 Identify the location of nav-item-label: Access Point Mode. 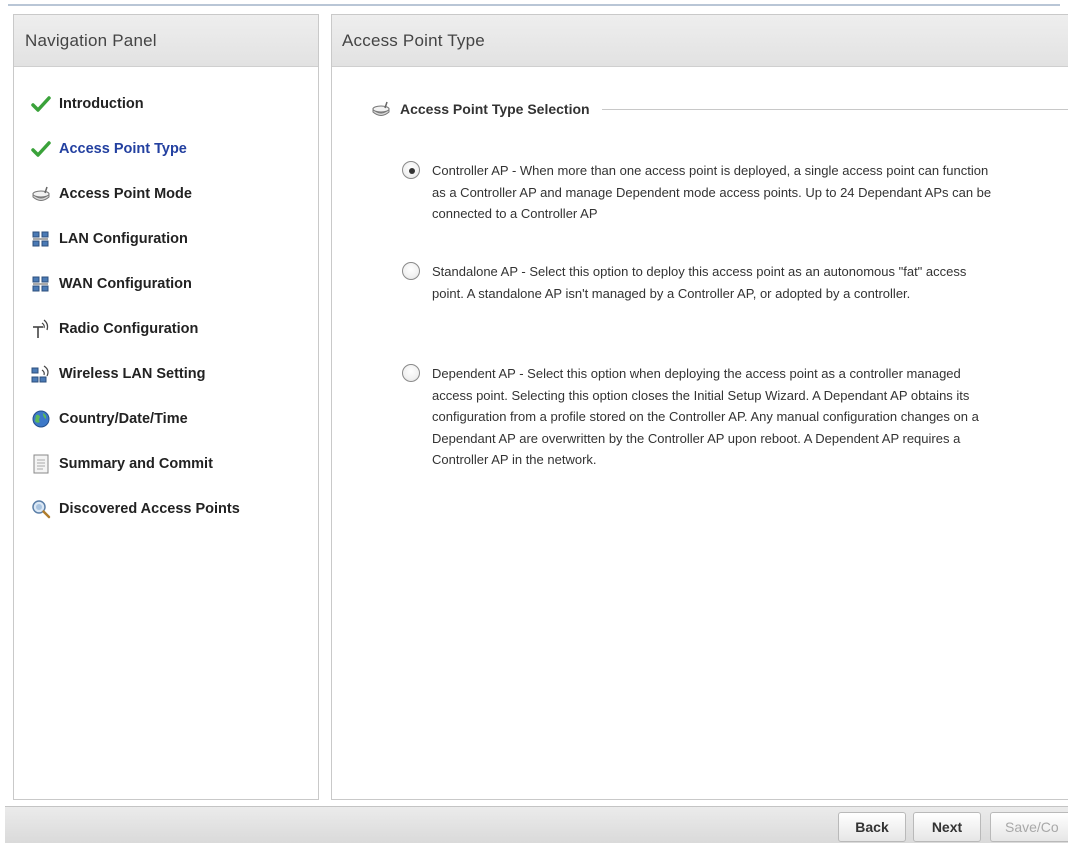
(125, 193).